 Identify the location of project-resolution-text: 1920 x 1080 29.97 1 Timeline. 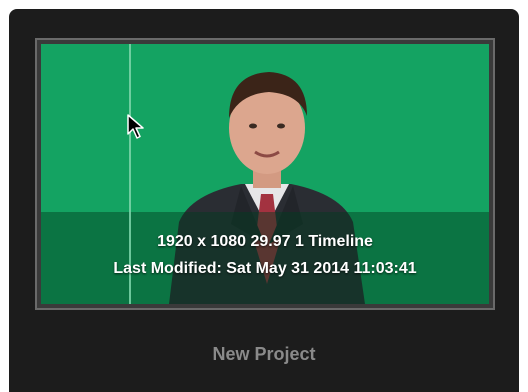
(265, 241).